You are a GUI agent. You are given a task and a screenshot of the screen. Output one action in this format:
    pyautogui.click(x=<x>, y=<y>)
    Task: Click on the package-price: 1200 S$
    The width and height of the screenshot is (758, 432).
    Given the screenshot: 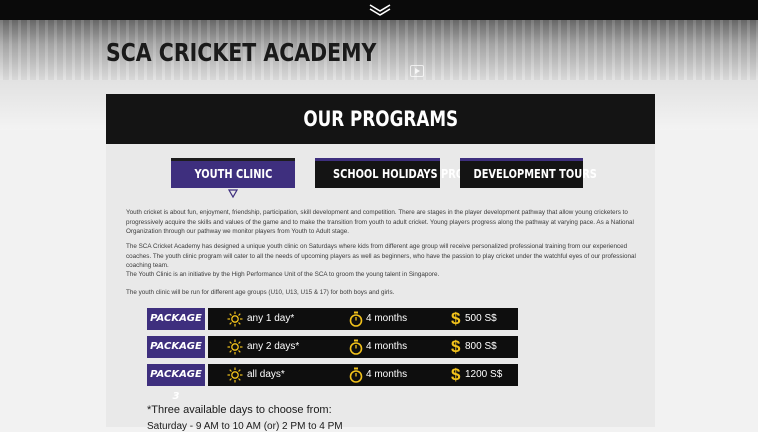 What is the action you would take?
    pyautogui.click(x=484, y=374)
    